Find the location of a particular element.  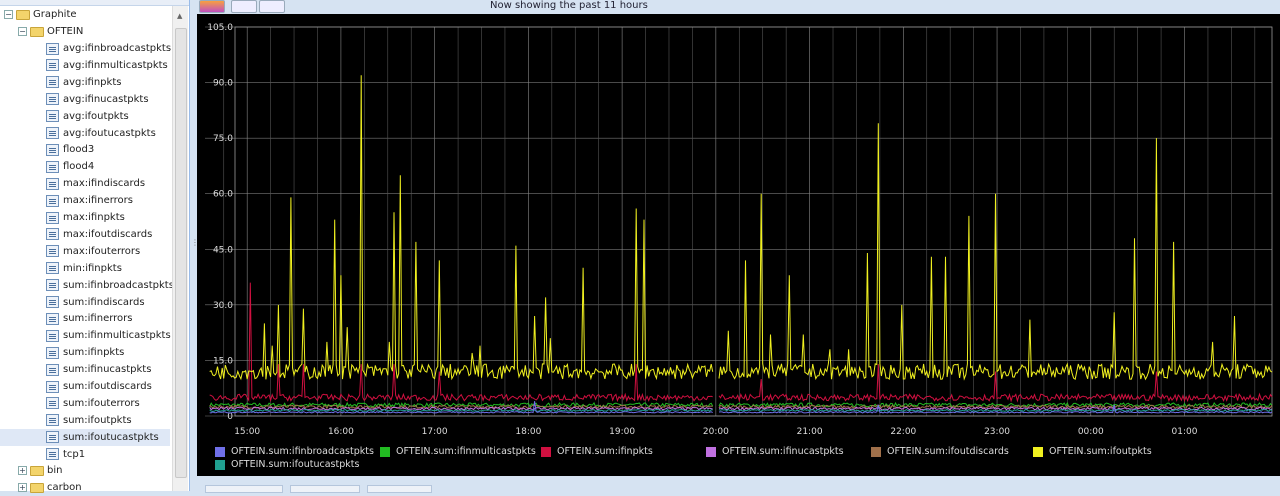

tree-leaf: min:ifinpkts is located at coordinates (61, 268).